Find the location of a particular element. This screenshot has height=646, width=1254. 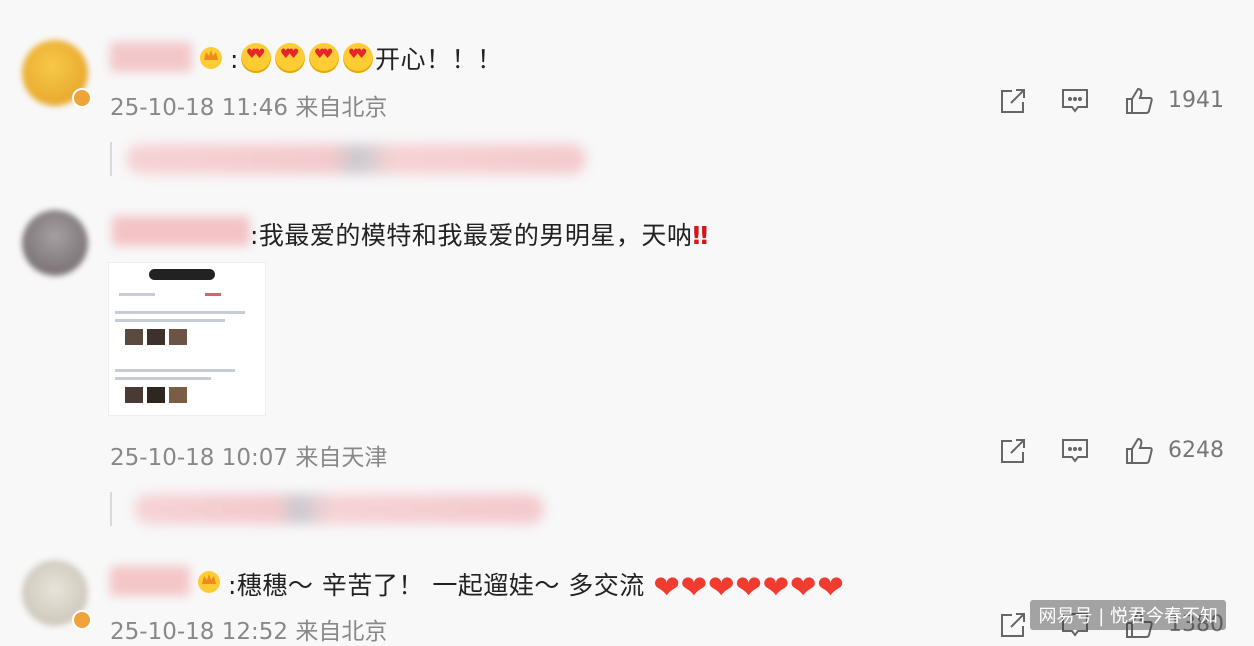

comment-meta: 25-10-18 10:07 来自天津 is located at coordinates (248, 455).